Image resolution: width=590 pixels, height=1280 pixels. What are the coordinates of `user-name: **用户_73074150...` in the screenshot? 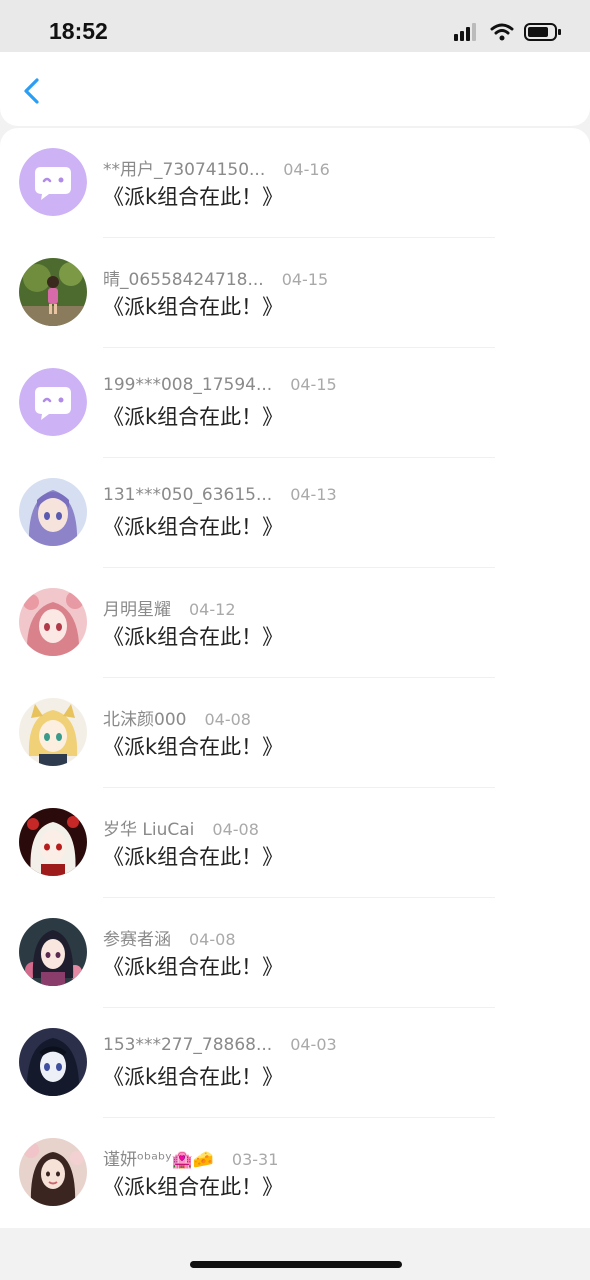 It's located at (184, 170).